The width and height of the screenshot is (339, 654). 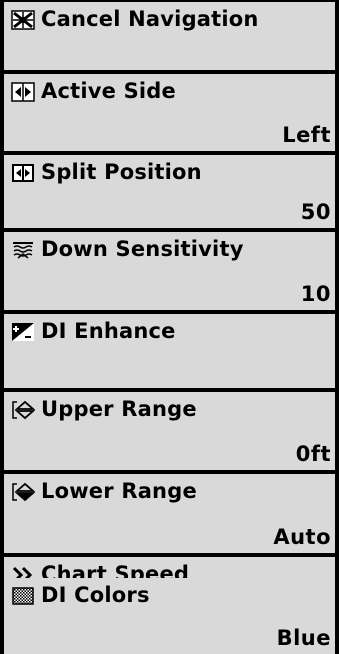 What do you see at coordinates (142, 249) in the screenshot?
I see `menu-item-label: Down Sensitivity` at bounding box center [142, 249].